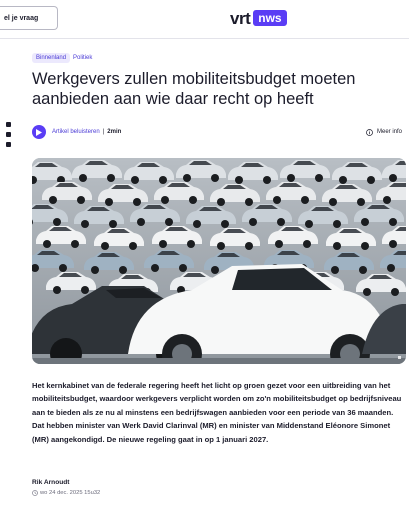 This screenshot has width=409, height=507. I want to click on listen-duration: 2min, so click(114, 132).